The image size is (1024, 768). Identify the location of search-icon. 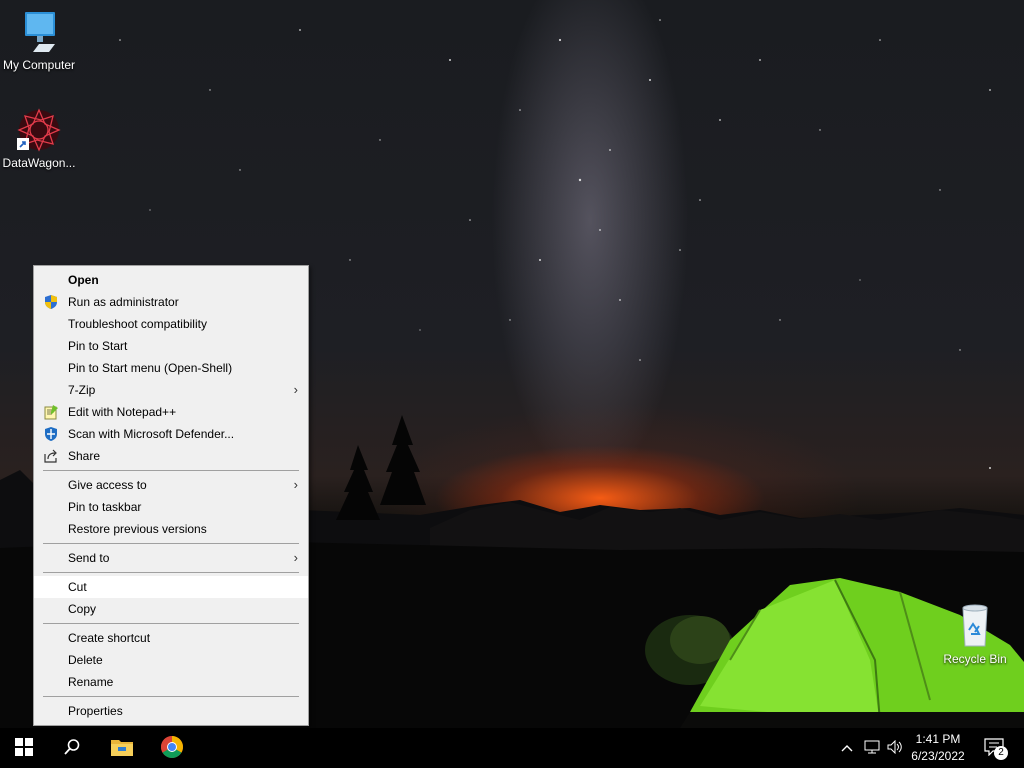
(72, 748).